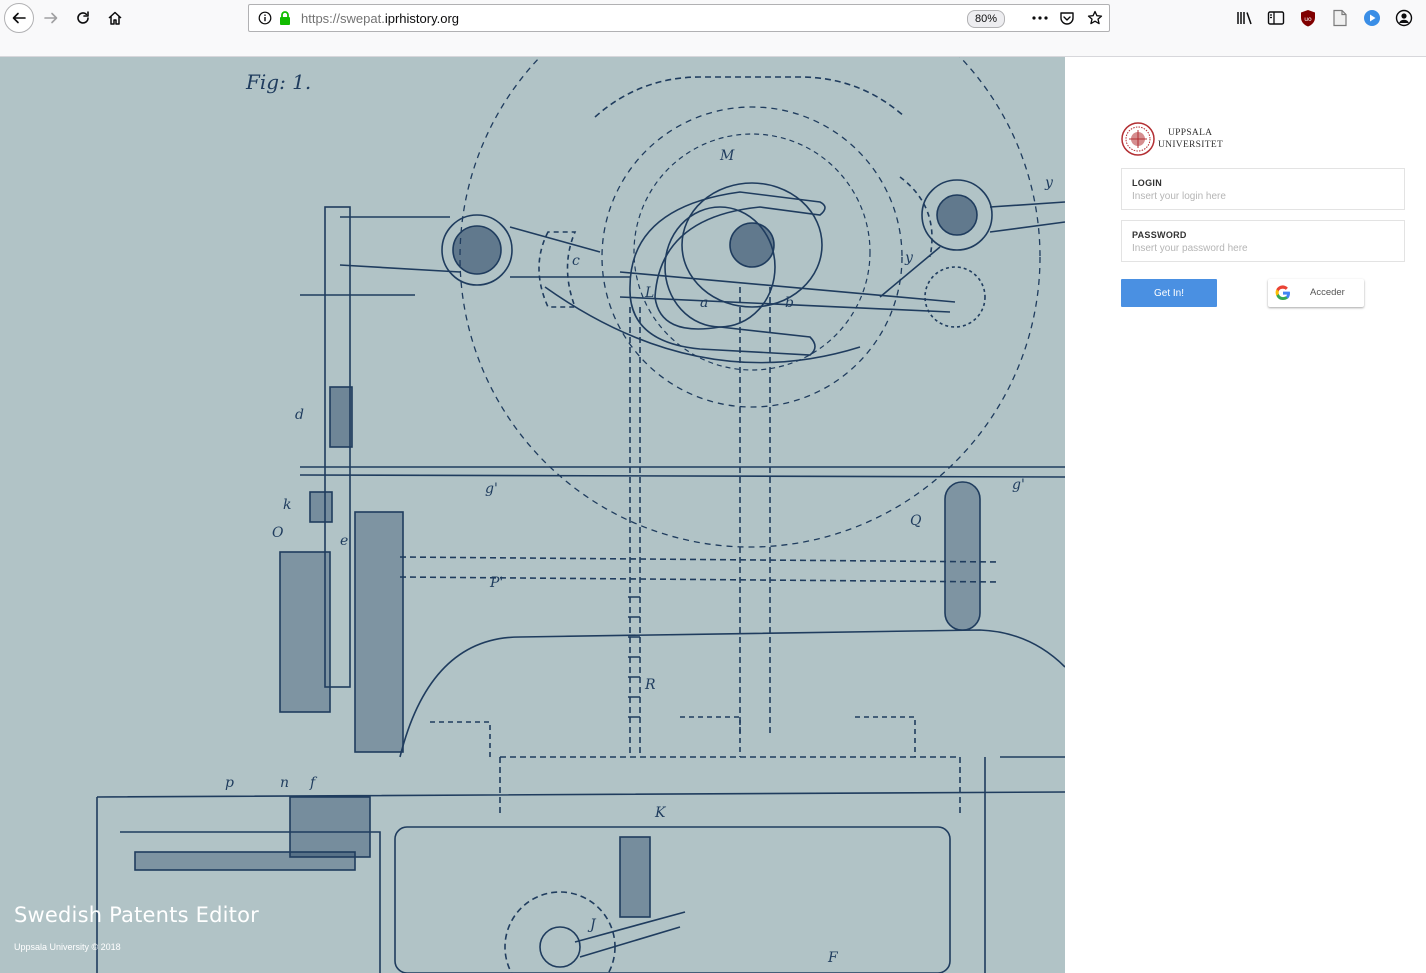 The height and width of the screenshot is (973, 1426). I want to click on logo-line-2: UNIVERSITET, so click(1191, 145).